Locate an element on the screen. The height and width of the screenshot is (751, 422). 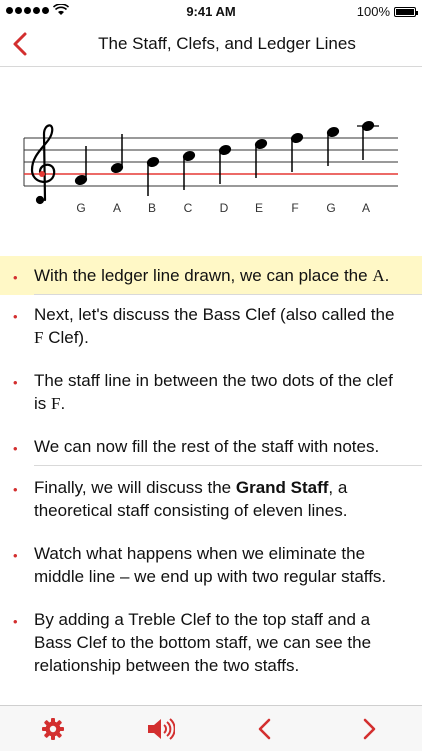
note-label: D is located at coordinates (224, 208).